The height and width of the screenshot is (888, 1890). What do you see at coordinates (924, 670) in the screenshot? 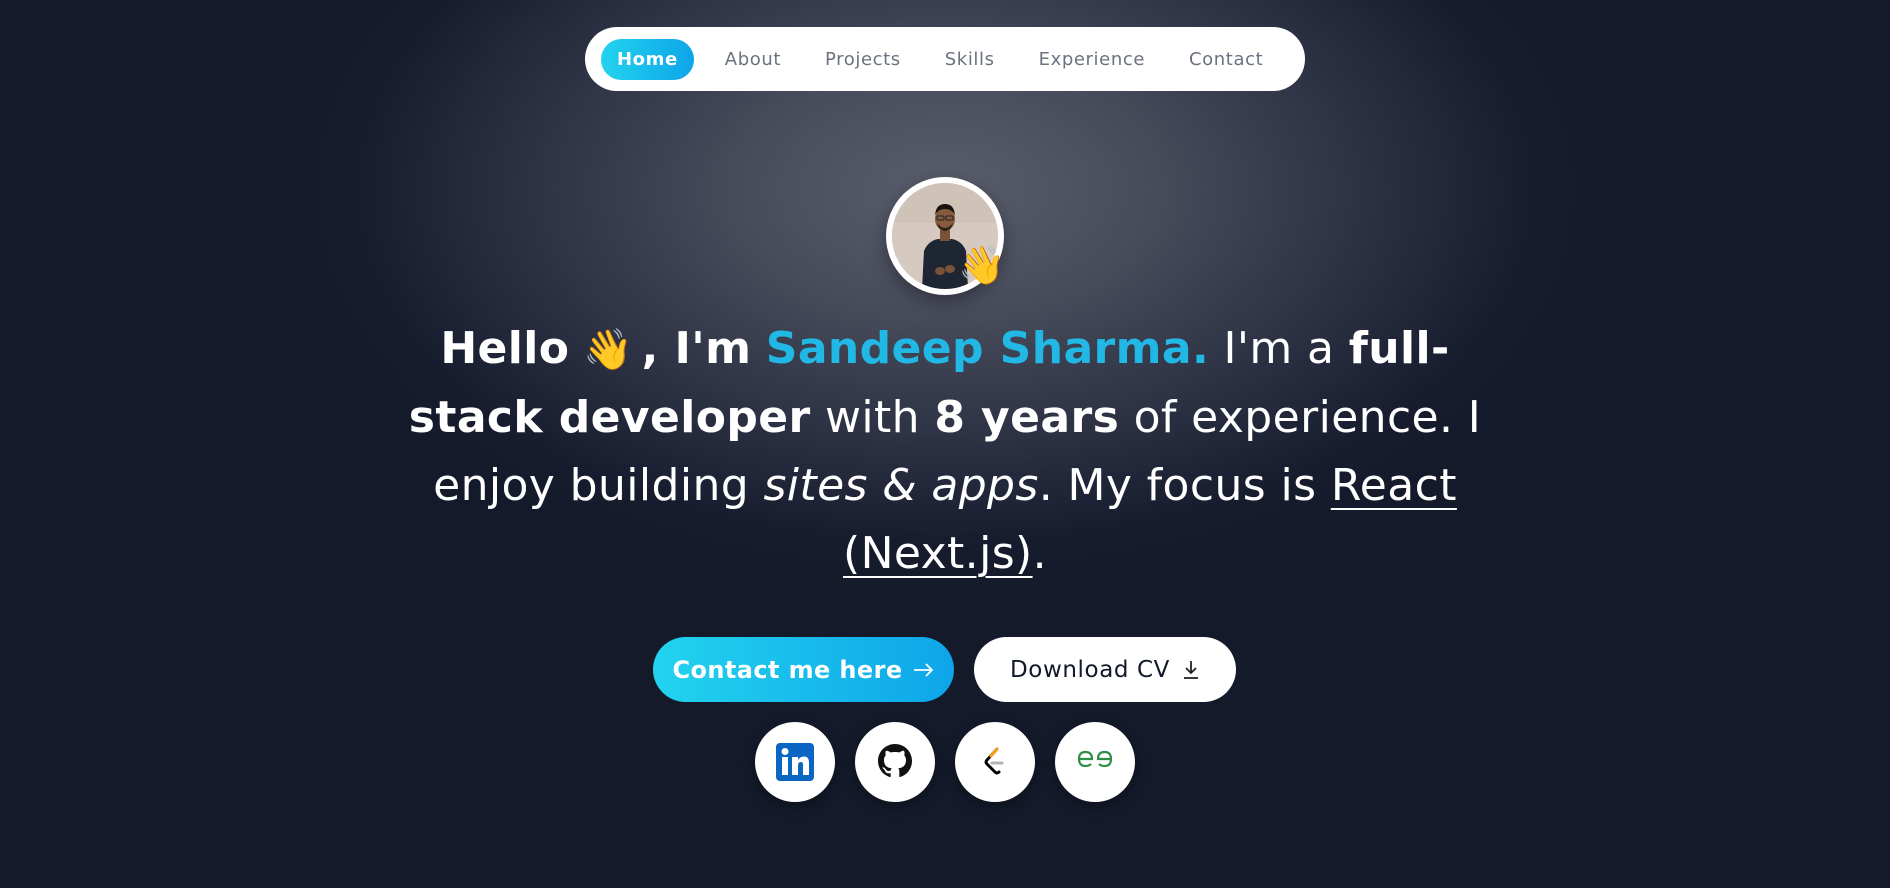
I see `arrow-right-icon` at bounding box center [924, 670].